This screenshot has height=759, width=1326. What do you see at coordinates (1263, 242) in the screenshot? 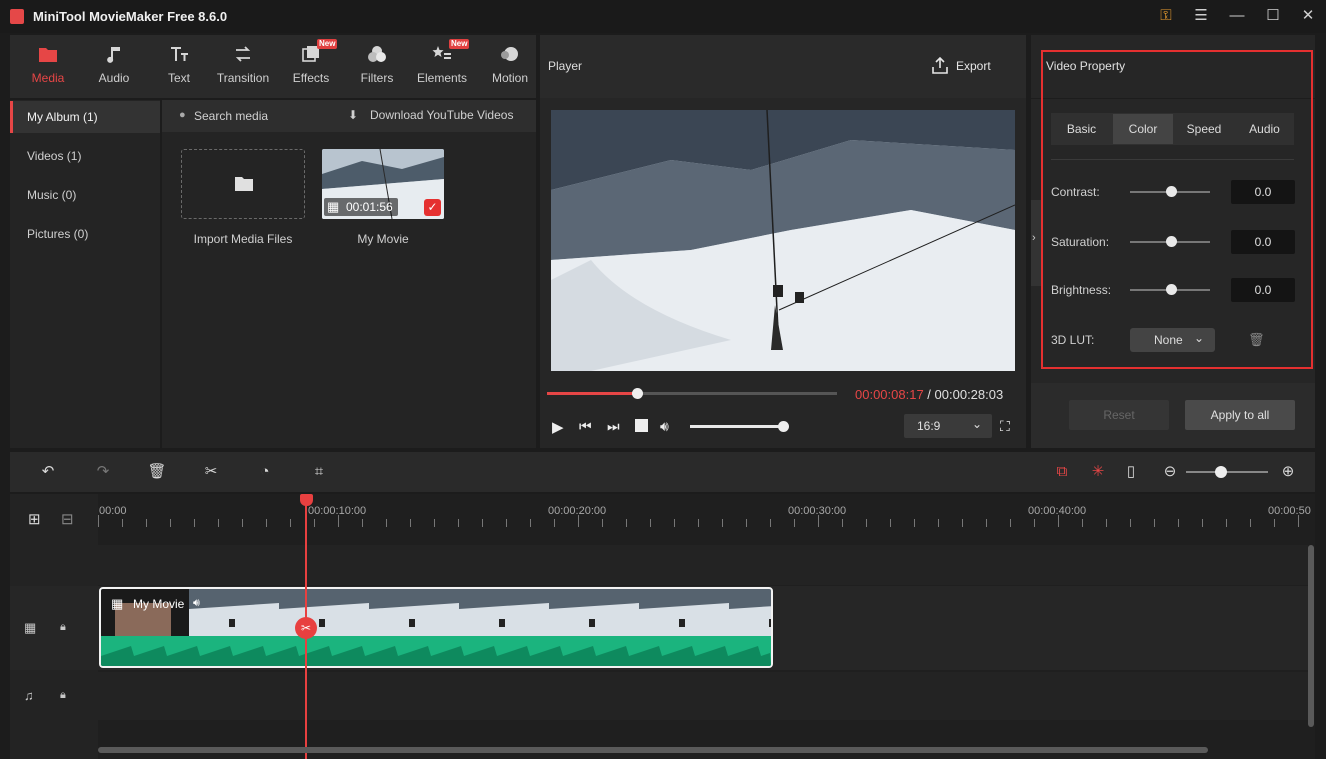
I see `saturation-value: 0.0` at bounding box center [1263, 242].